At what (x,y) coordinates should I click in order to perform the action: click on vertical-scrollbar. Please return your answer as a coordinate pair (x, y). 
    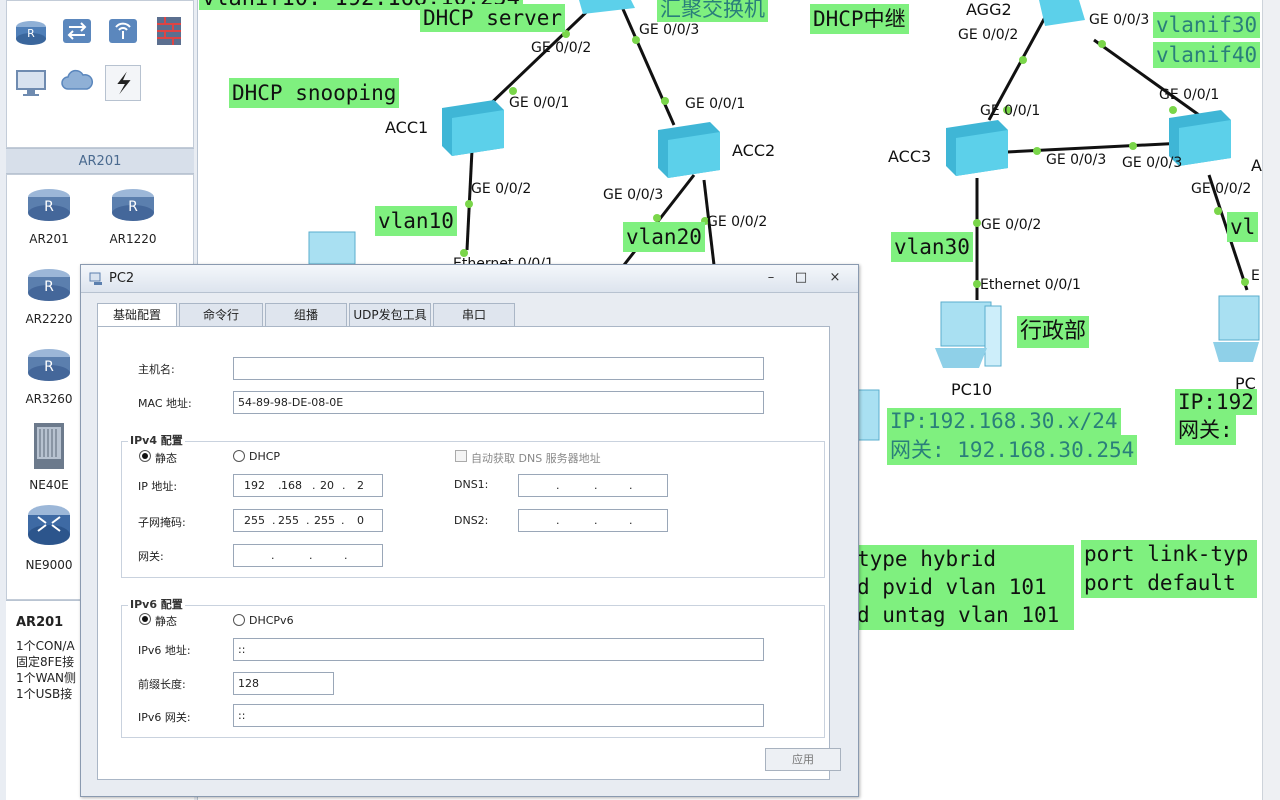
    Looking at the image, I should click on (1271, 400).